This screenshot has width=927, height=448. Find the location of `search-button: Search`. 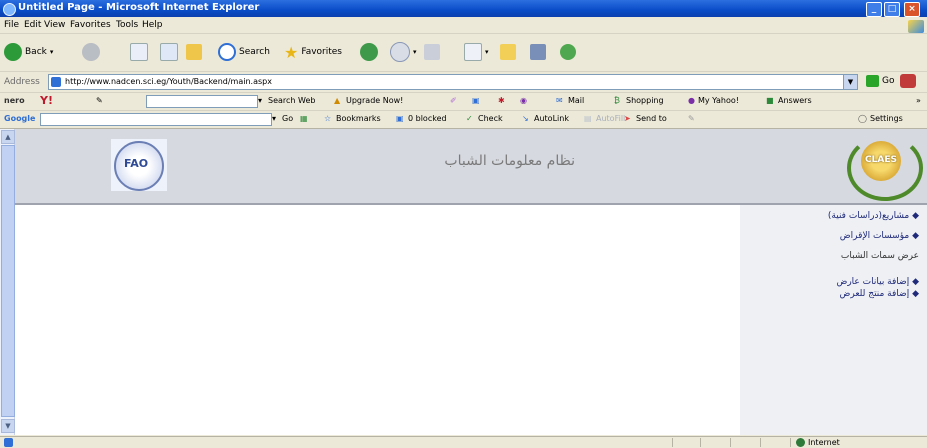

search-button: Search is located at coordinates (244, 52).